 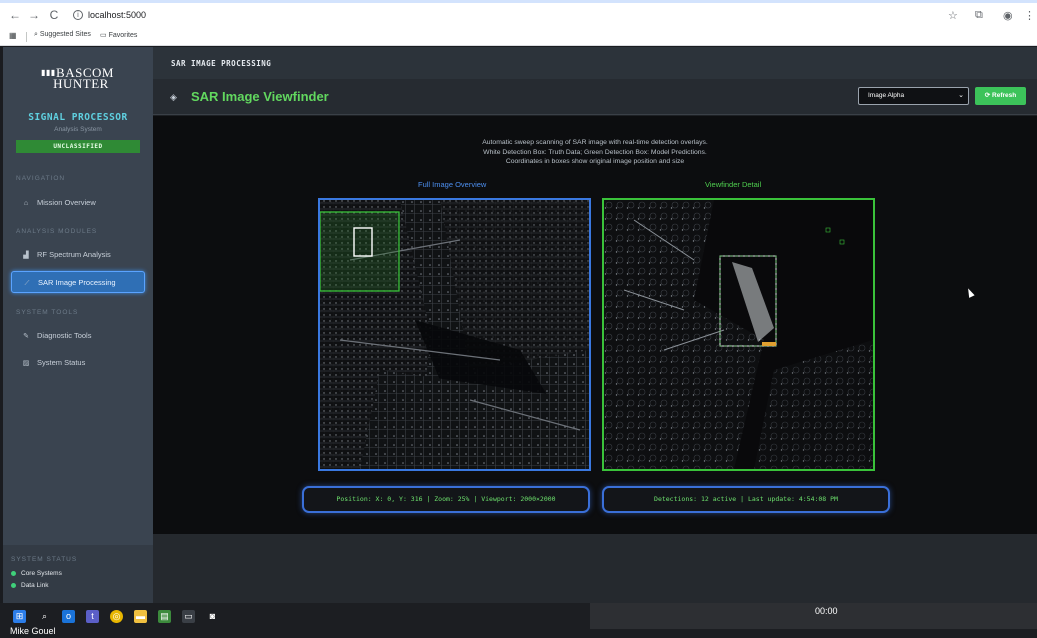 What do you see at coordinates (1004, 95) in the screenshot?
I see `refresh-label: Refresh` at bounding box center [1004, 95].